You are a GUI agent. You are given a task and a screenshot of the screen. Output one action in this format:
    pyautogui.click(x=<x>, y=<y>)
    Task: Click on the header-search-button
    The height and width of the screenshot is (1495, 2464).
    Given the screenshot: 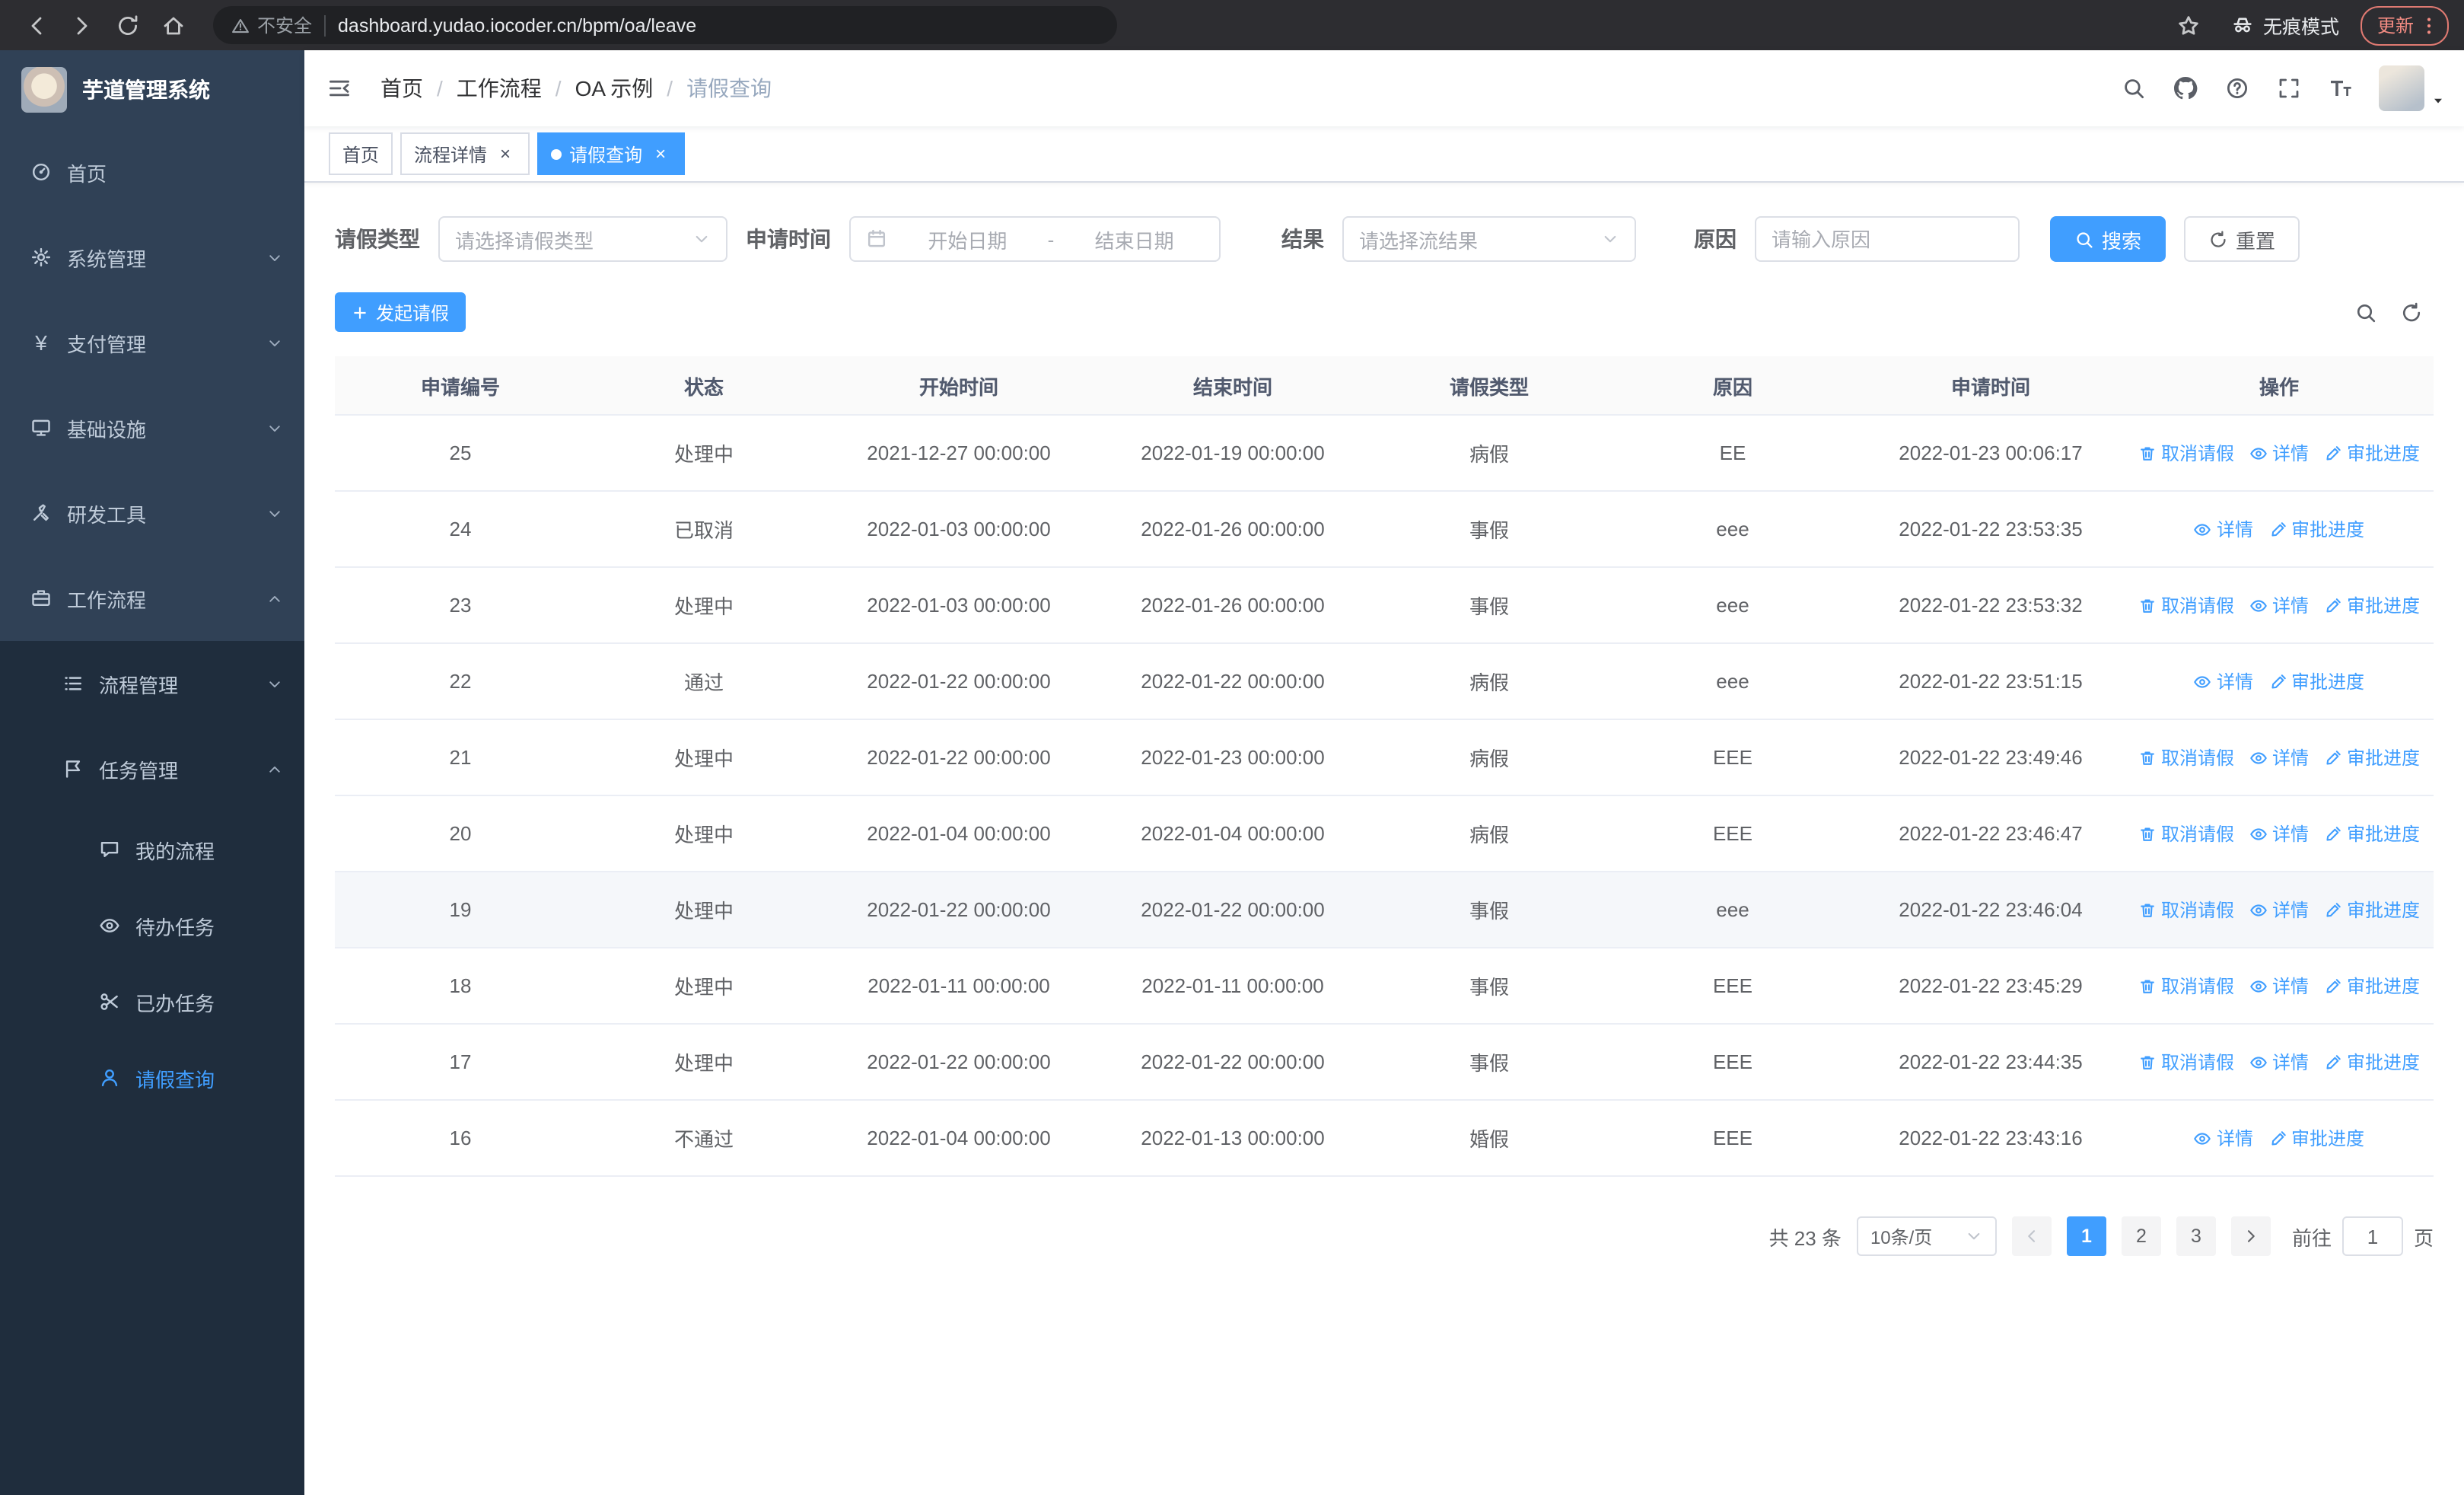 What is the action you would take?
    pyautogui.click(x=2134, y=88)
    